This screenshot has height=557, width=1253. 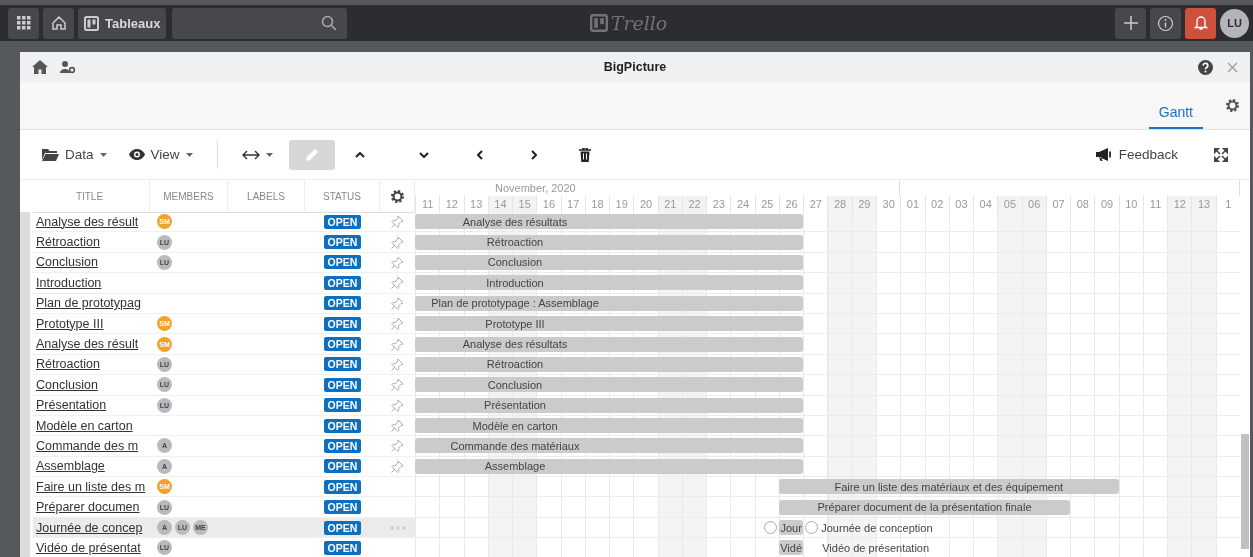 I want to click on add-button, so click(x=1130, y=23).